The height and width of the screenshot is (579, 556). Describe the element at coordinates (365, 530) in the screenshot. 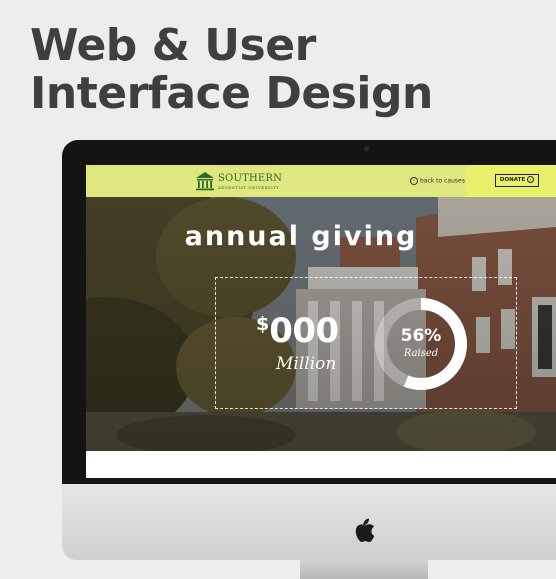

I see `apple-logo-icon` at that location.